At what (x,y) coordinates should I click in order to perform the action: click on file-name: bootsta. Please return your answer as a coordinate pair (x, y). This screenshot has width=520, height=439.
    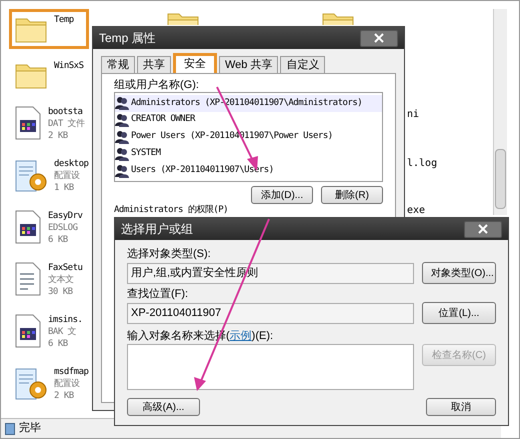
    Looking at the image, I should click on (66, 112).